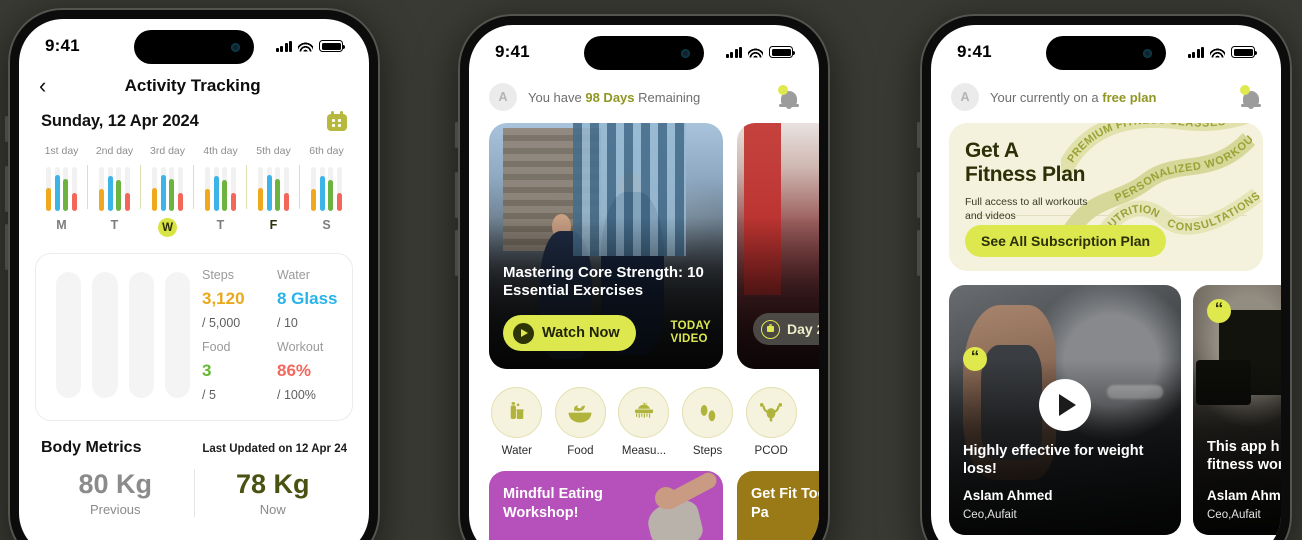 The width and height of the screenshot is (1302, 540). Describe the element at coordinates (273, 227) in the screenshot. I see `chart-day-f-4: F` at that location.